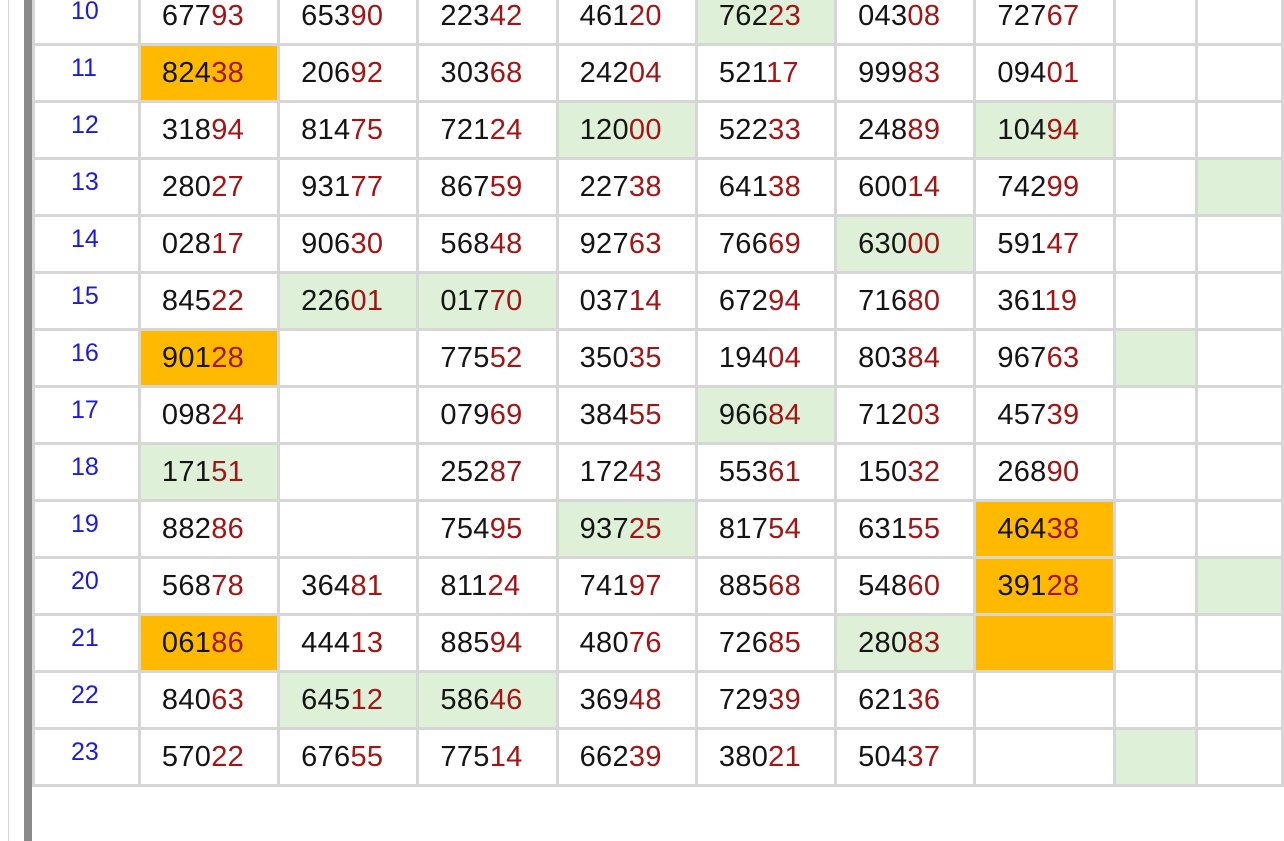 Image resolution: width=1284 pixels, height=841 pixels. I want to click on table-row: 19 88286 75495 93725 81754 63155 46438, so click(658, 529).